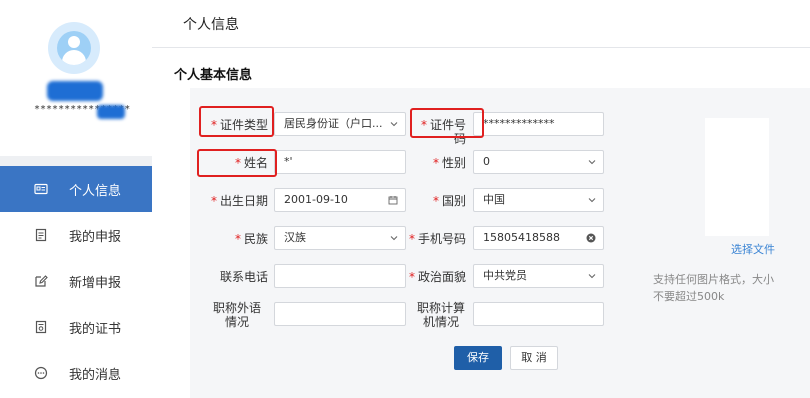 This screenshot has width=810, height=398. I want to click on birth-date-label: * 出生日期, so click(239, 201).